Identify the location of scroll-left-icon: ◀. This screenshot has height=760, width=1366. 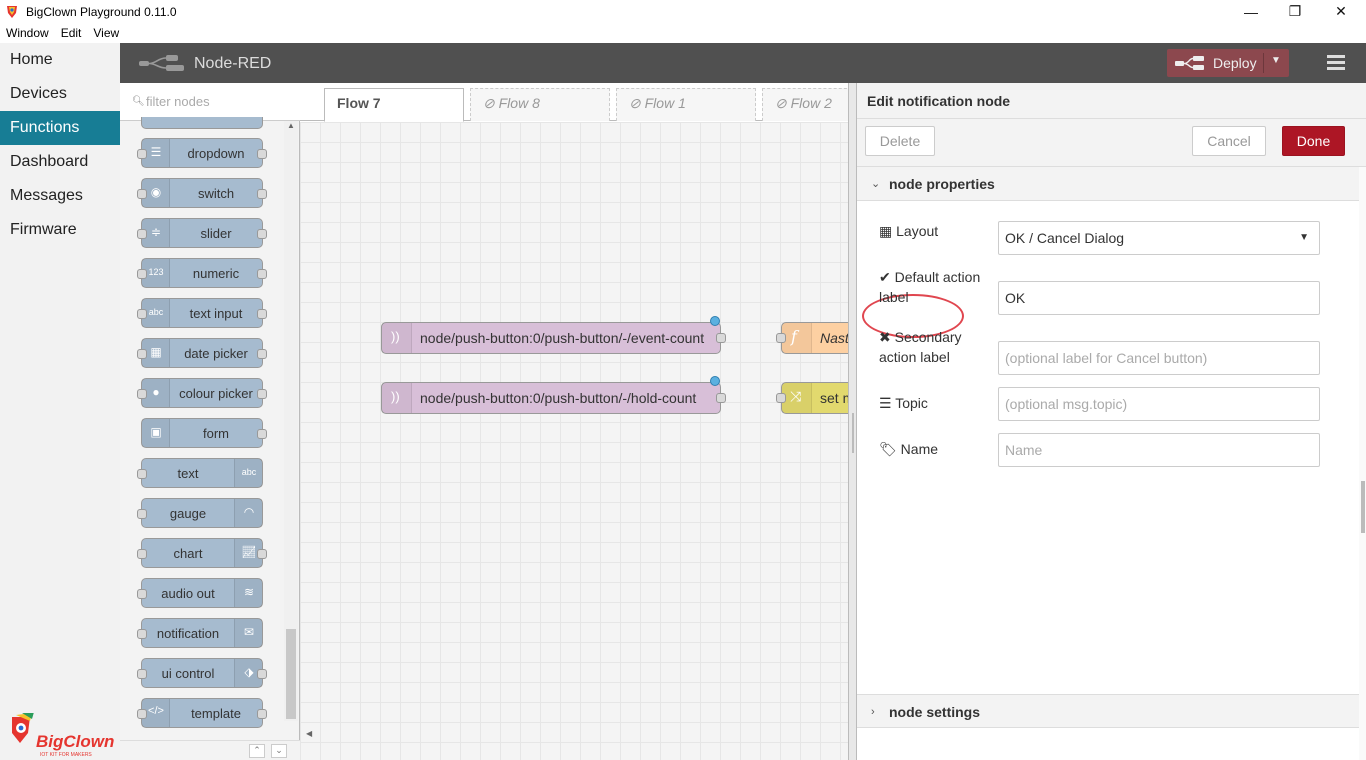
(309, 733).